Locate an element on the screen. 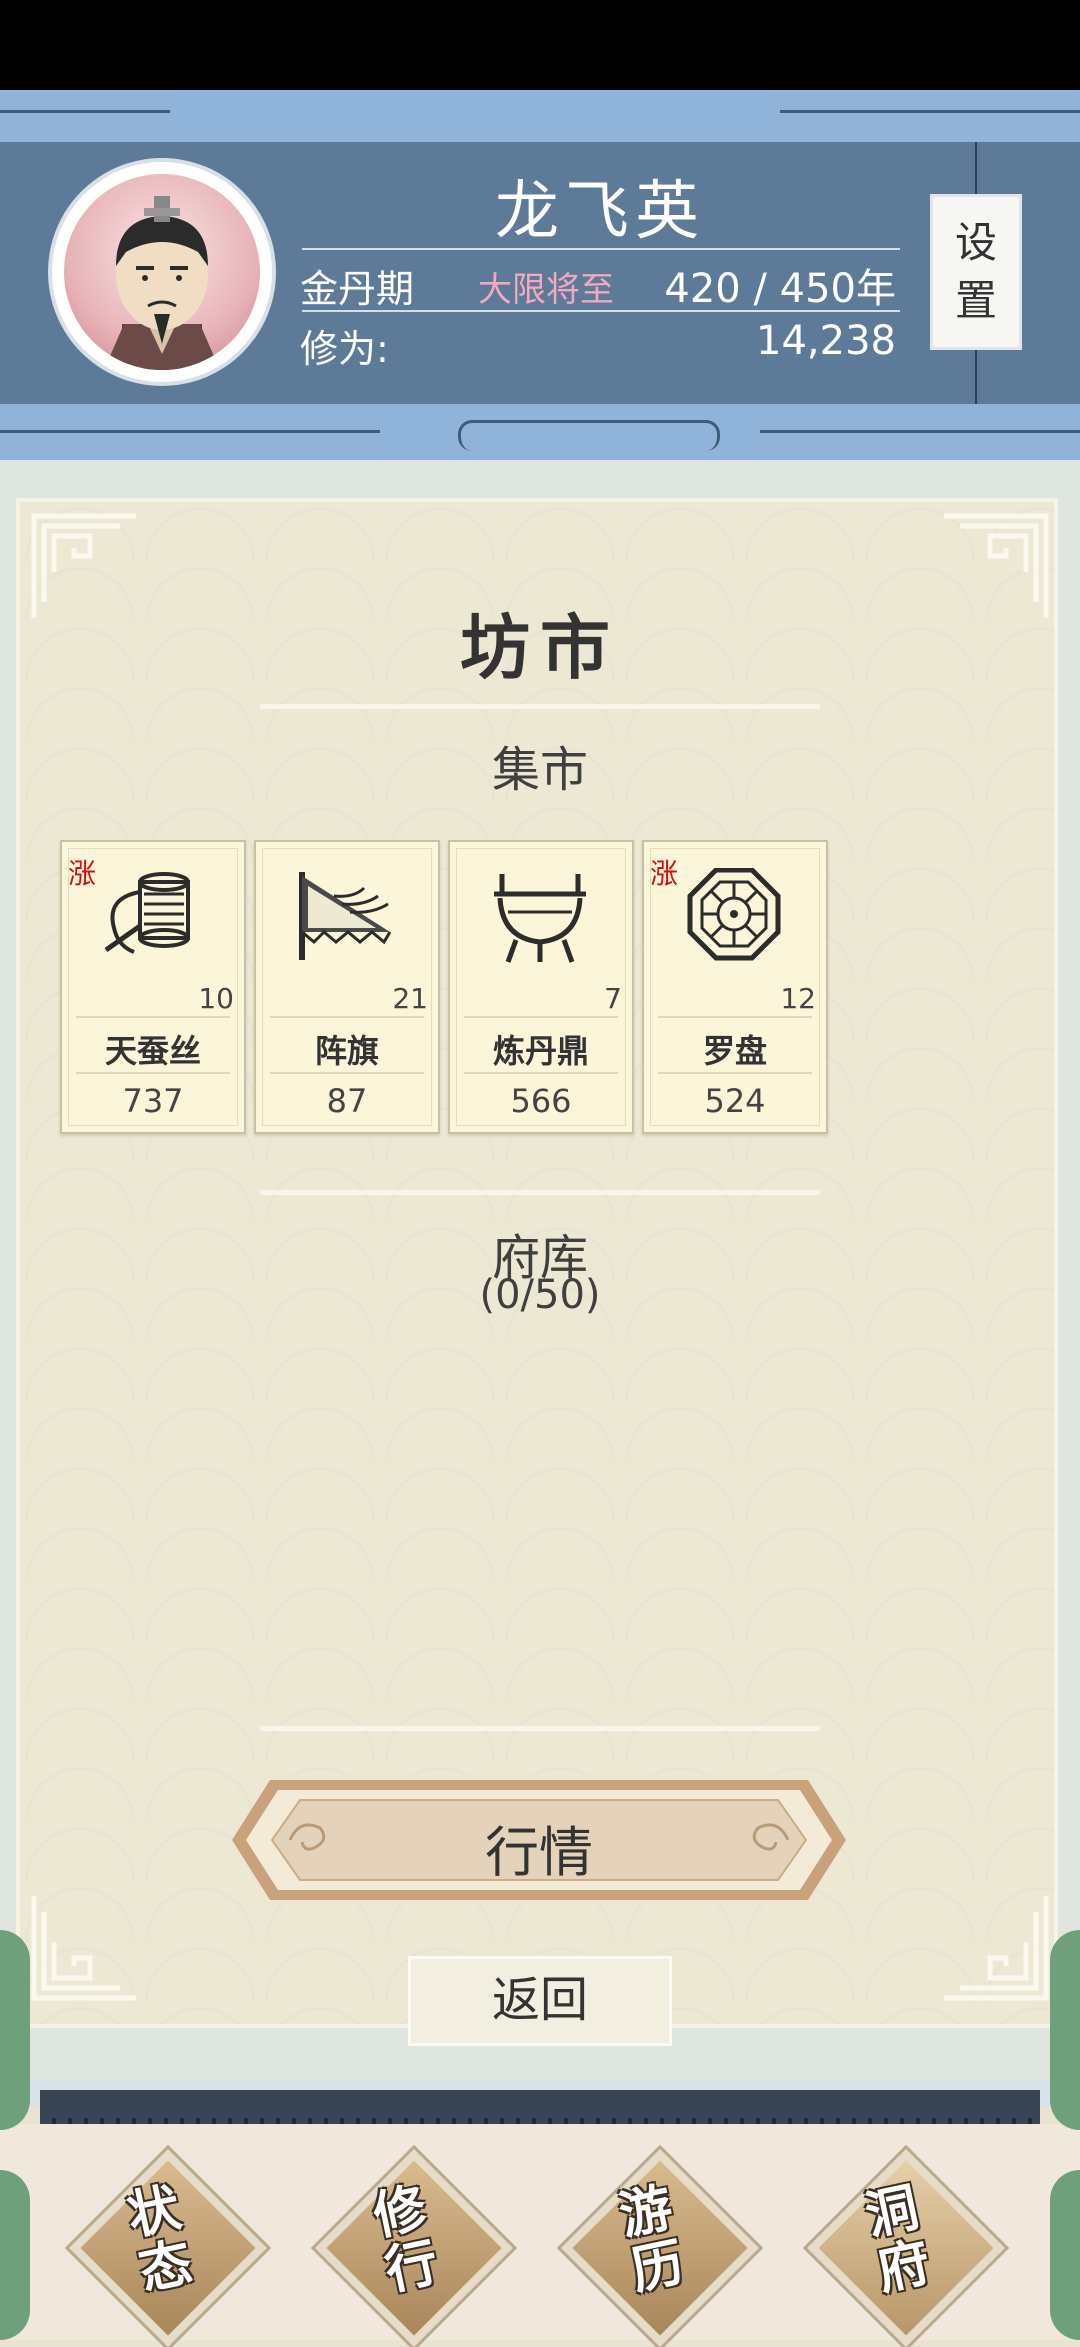 This screenshot has height=2347, width=1080. settings-label-2: 置 is located at coordinates (975, 300).